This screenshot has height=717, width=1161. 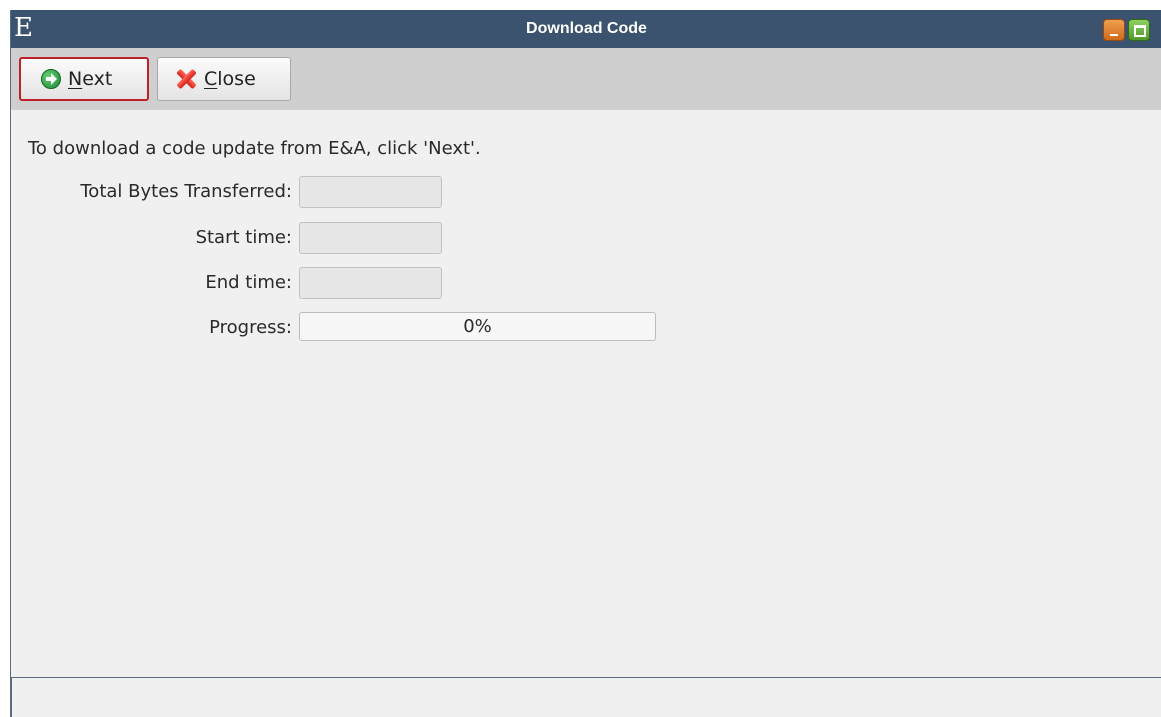 I want to click on next-arrow-icon, so click(x=51, y=79).